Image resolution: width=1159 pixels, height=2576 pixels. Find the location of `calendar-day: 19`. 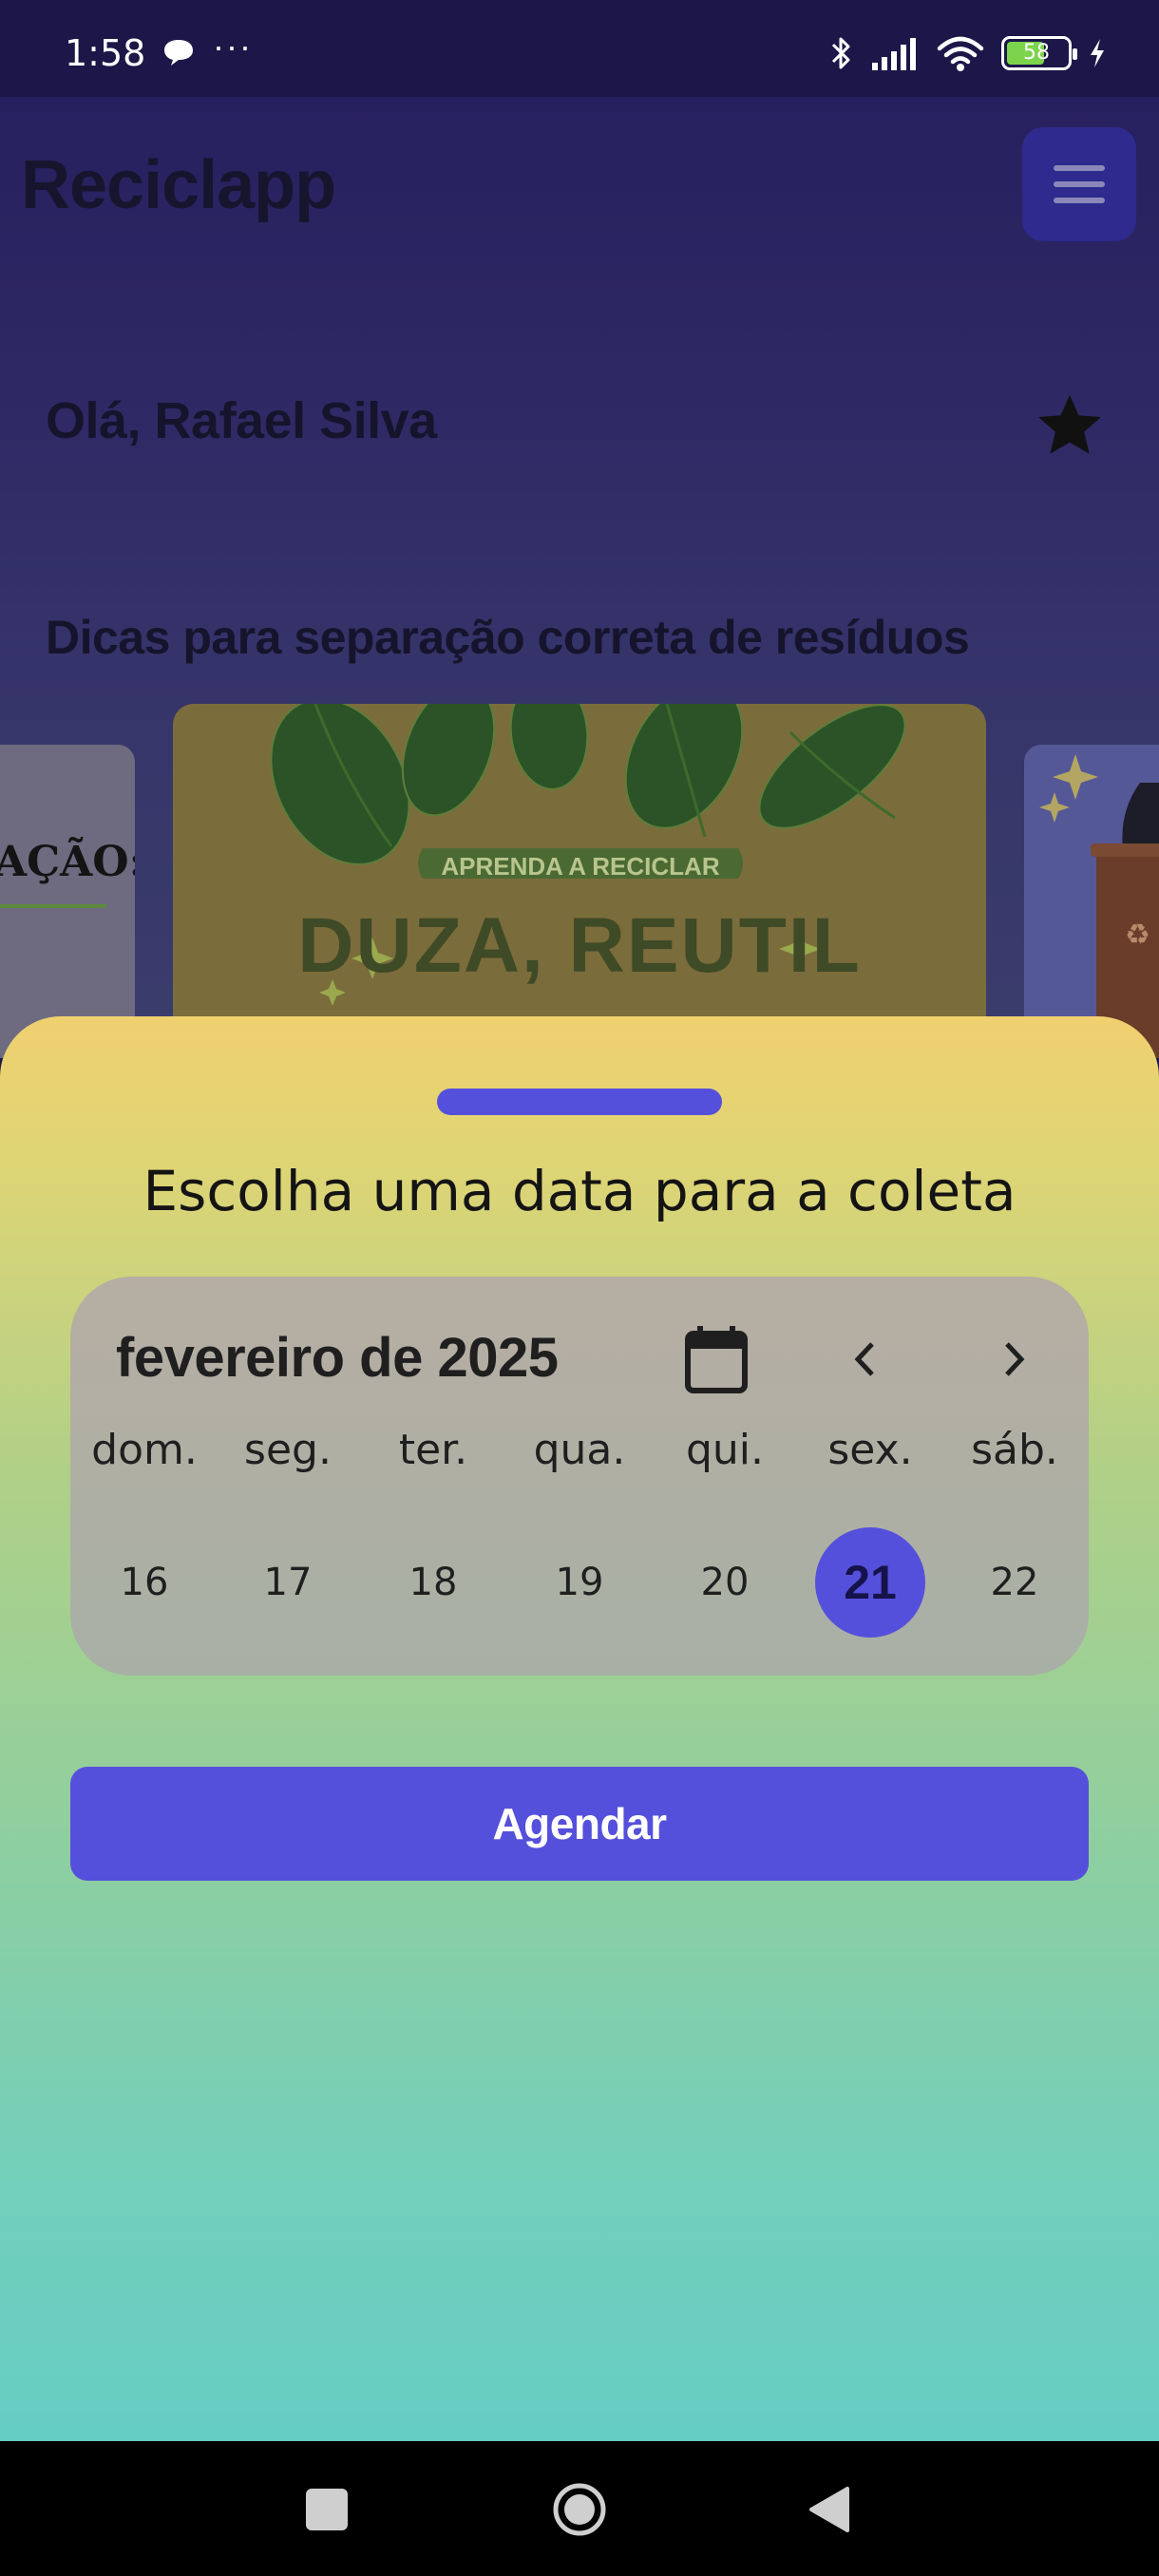

calendar-day: 19 is located at coordinates (579, 1582).